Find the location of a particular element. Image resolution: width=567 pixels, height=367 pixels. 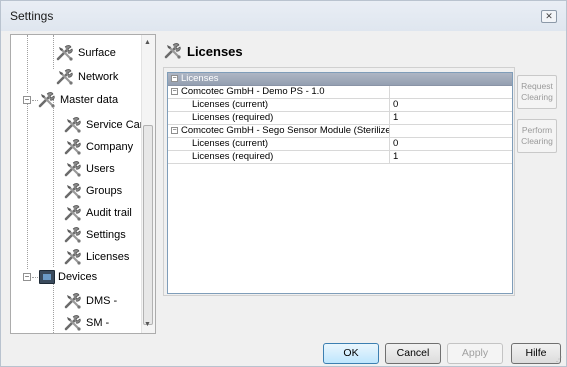

tree-item-label: SM - is located at coordinates (98, 323).